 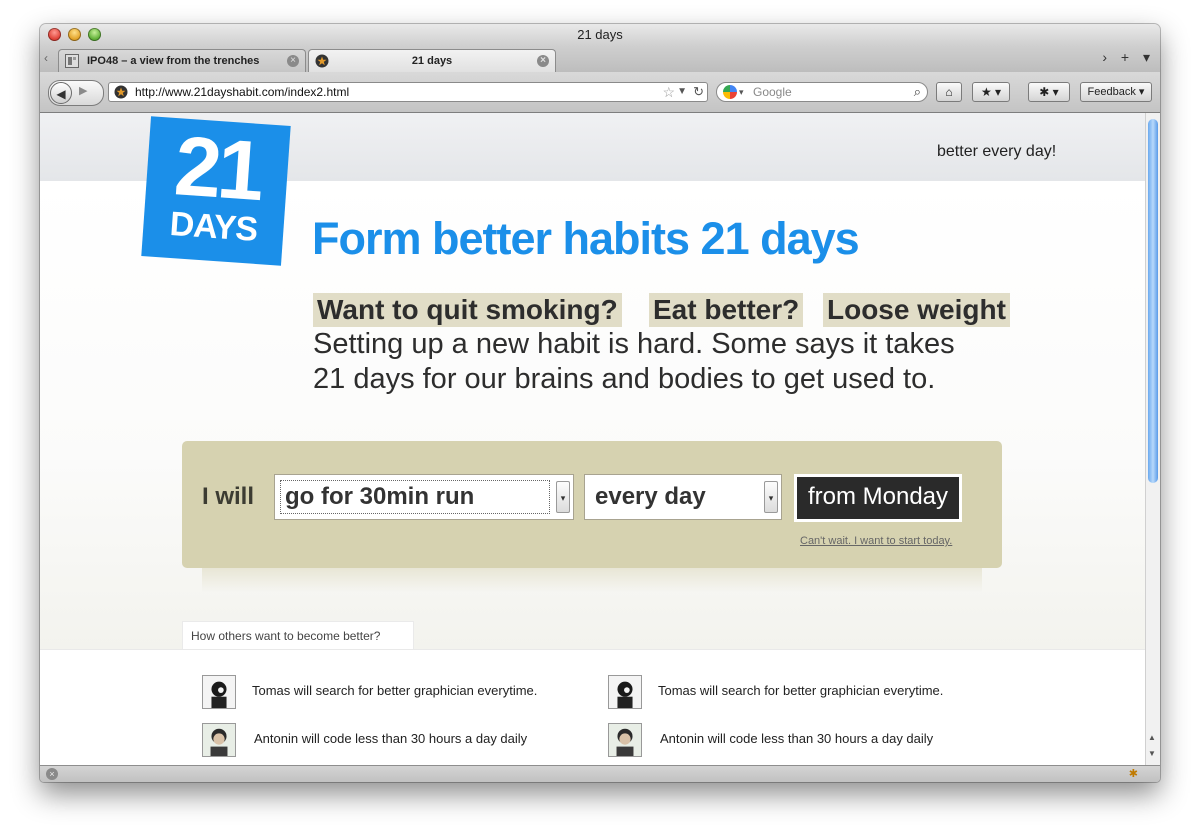 I want to click on form-shadow, so click(x=592, y=580).